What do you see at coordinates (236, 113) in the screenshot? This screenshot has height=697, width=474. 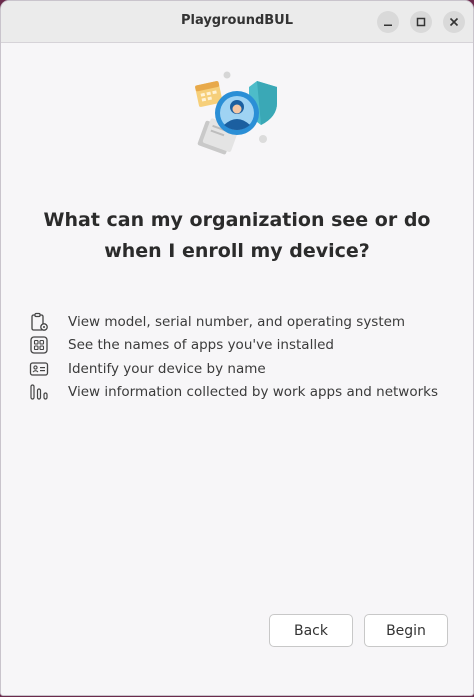 I see `enrollment-illustration` at bounding box center [236, 113].